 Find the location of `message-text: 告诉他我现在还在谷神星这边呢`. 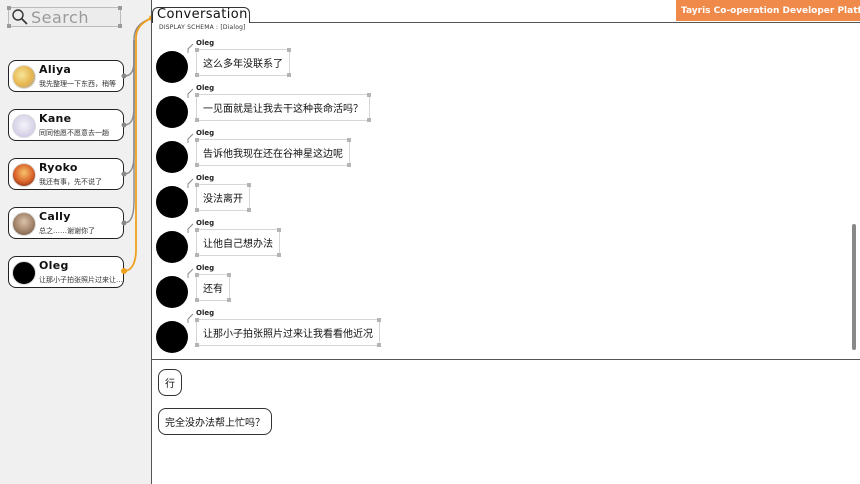

message-text: 告诉他我现在还在谷神星这边呢 is located at coordinates (273, 154).